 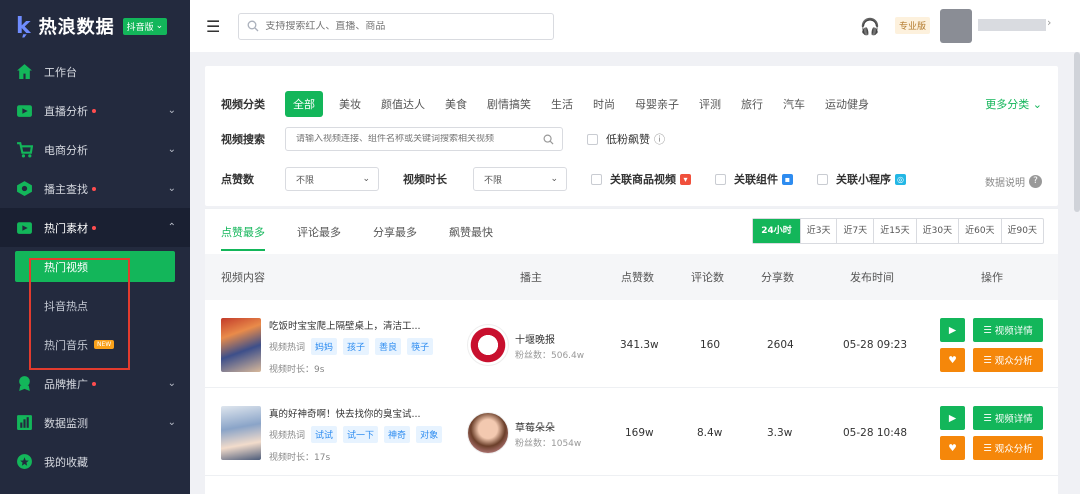 What do you see at coordinates (304, 104) in the screenshot?
I see `category-all: 全部` at bounding box center [304, 104].